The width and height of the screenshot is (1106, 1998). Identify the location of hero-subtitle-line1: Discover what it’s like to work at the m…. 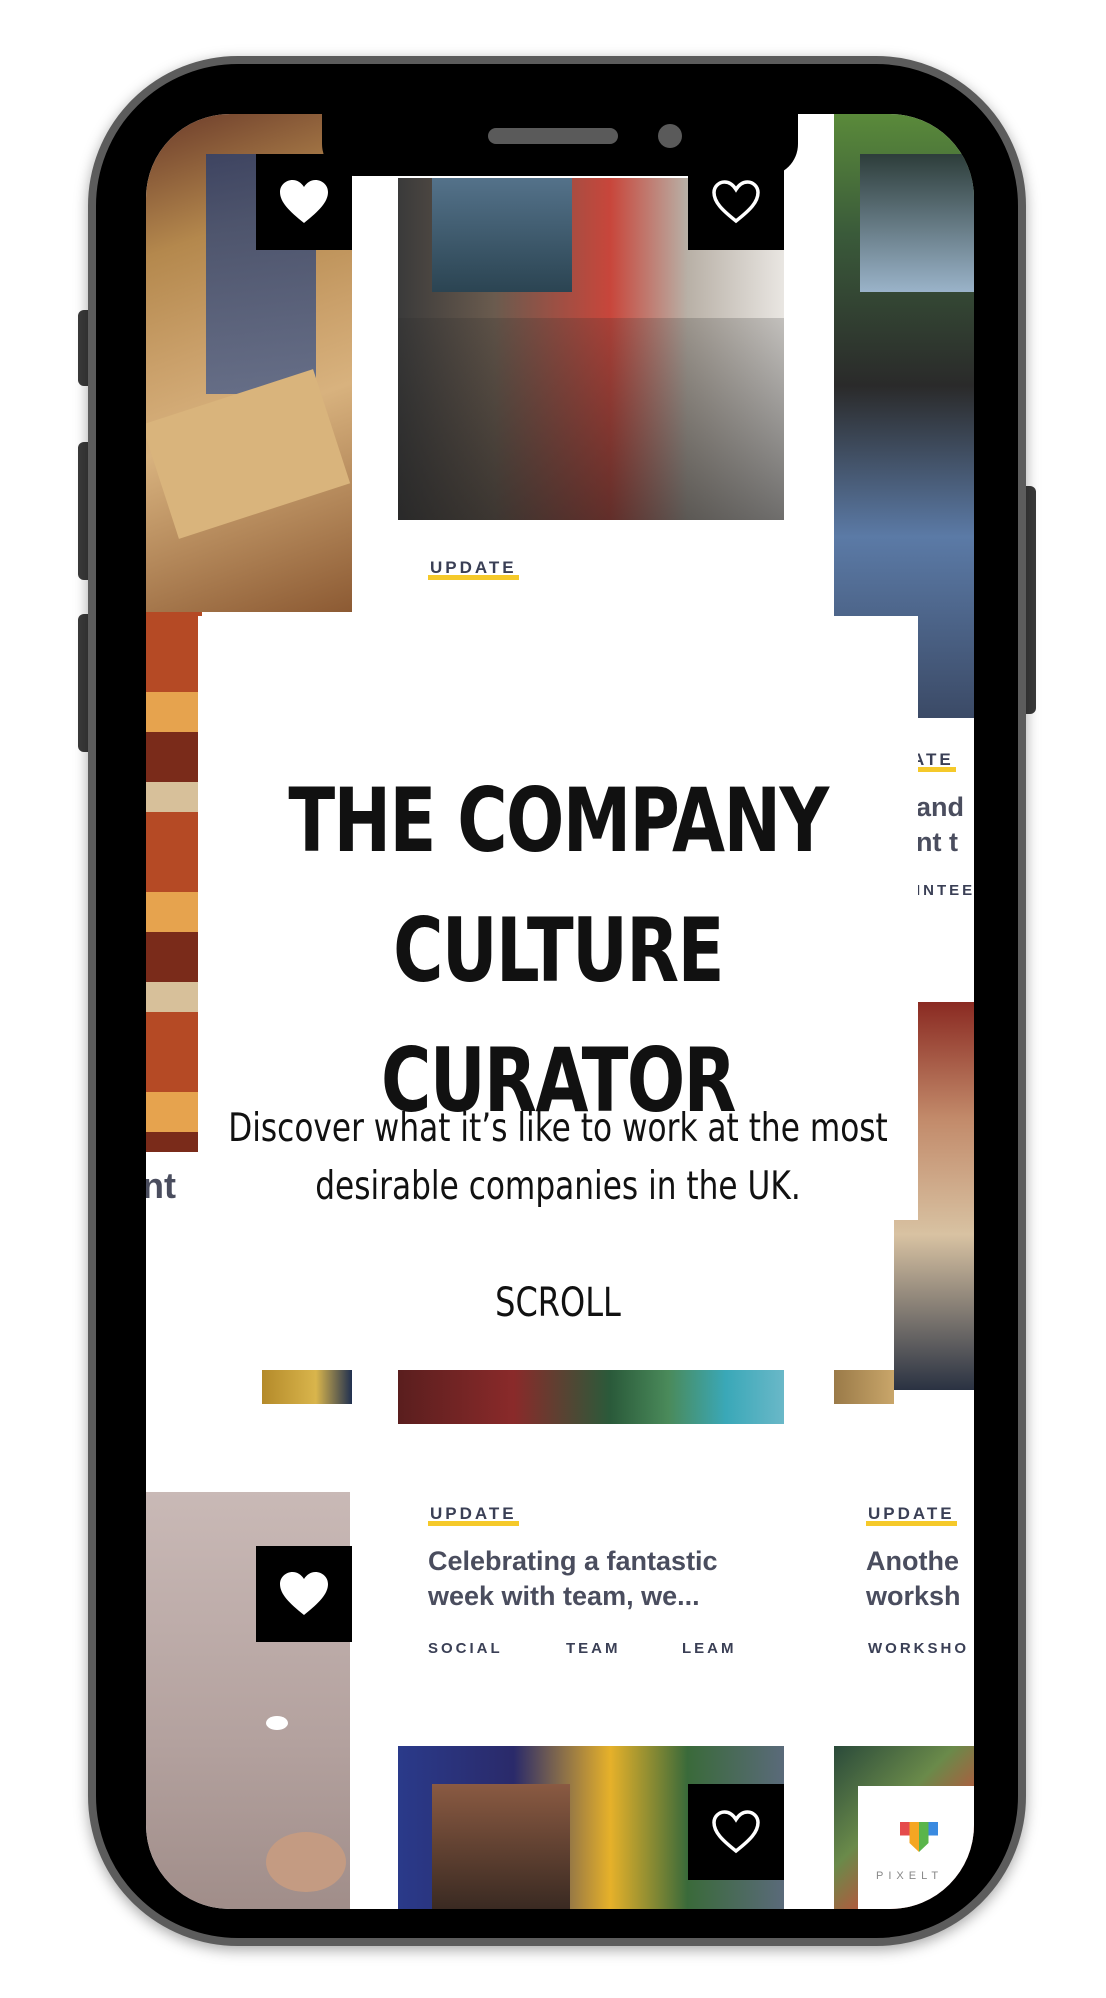
(558, 1128).